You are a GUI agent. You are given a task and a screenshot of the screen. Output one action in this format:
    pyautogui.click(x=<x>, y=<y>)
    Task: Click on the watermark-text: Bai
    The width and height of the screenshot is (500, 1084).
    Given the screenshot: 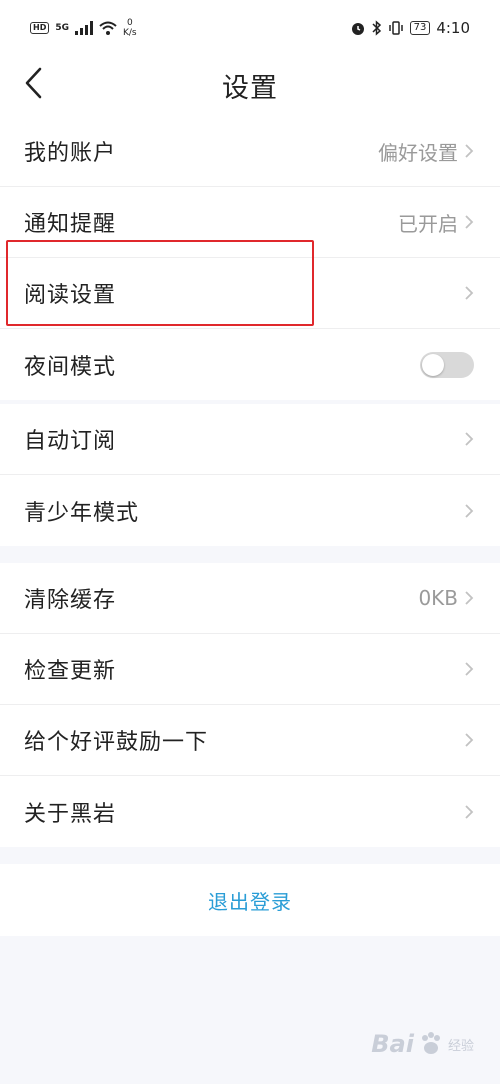 What is the action you would take?
    pyautogui.click(x=392, y=1044)
    